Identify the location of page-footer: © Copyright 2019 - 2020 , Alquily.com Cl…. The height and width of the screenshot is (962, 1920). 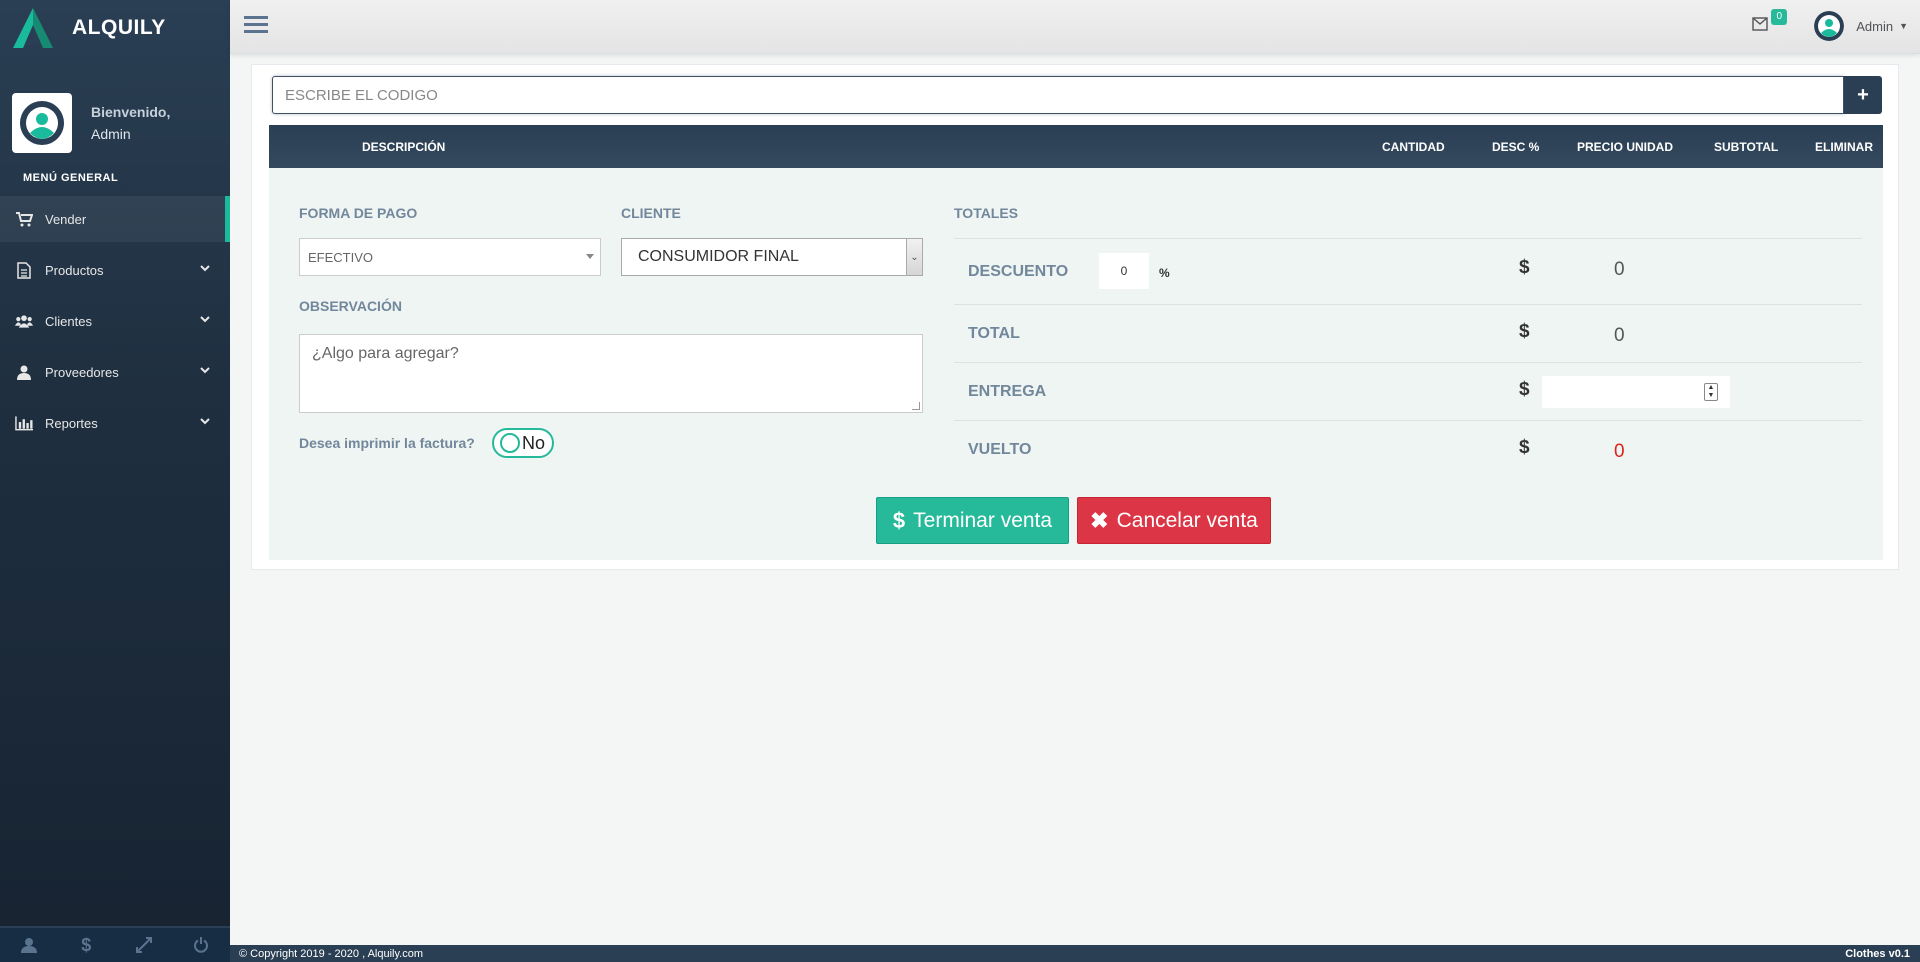
(1075, 953).